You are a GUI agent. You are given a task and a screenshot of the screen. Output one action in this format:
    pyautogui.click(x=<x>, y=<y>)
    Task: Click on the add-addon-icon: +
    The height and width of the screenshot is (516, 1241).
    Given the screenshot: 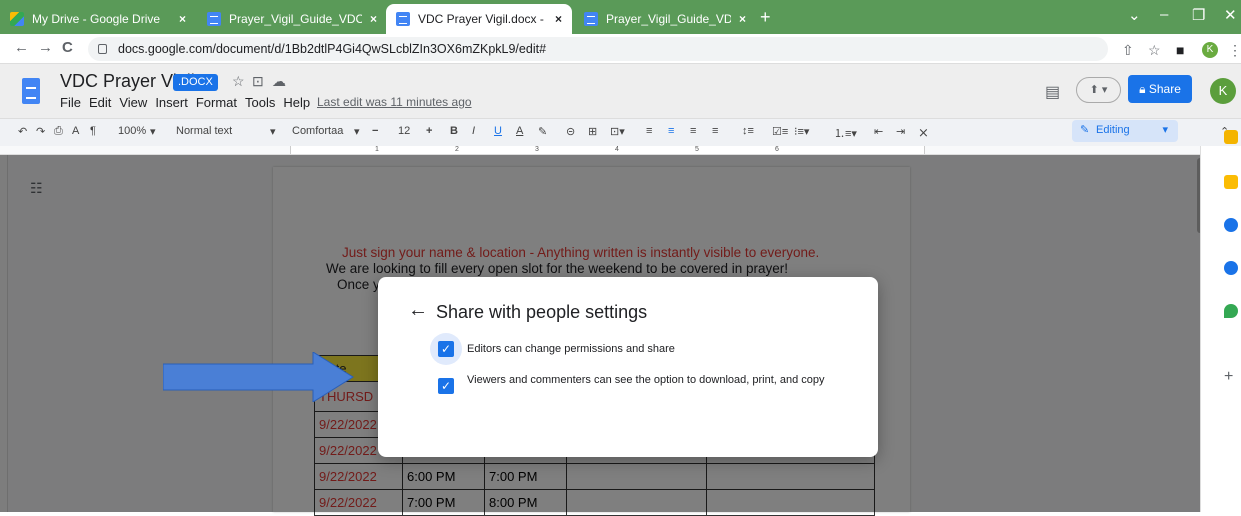 What is the action you would take?
    pyautogui.click(x=1228, y=377)
    